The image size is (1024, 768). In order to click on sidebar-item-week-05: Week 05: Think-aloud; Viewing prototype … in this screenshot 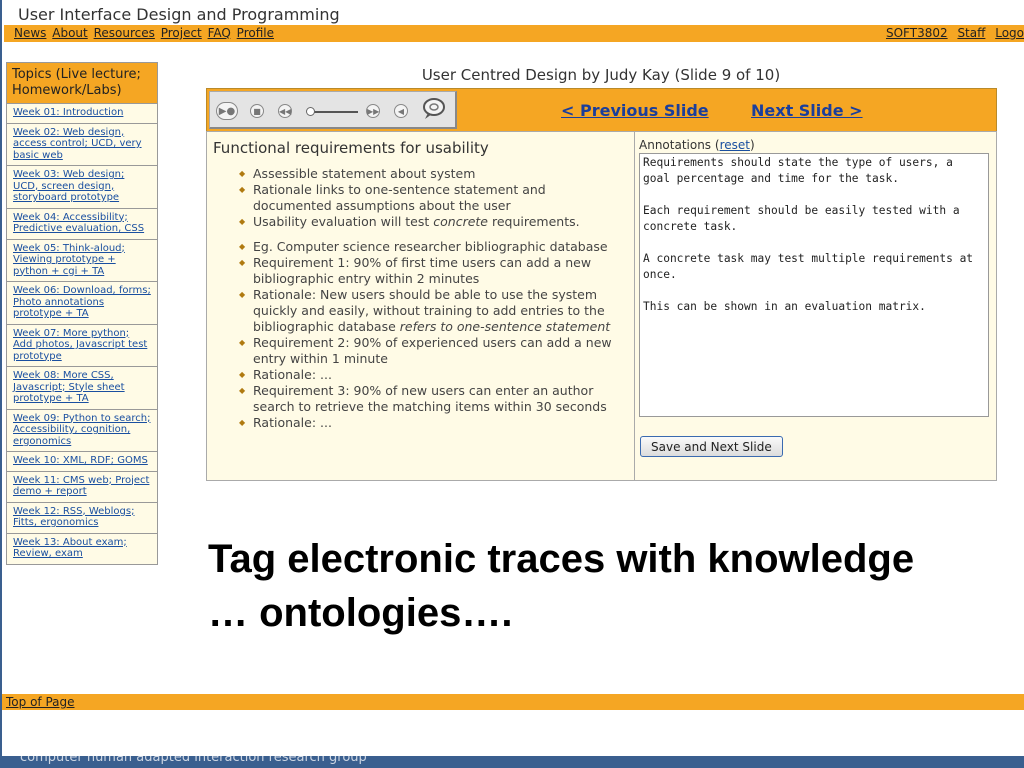, I will do `click(82, 260)`.